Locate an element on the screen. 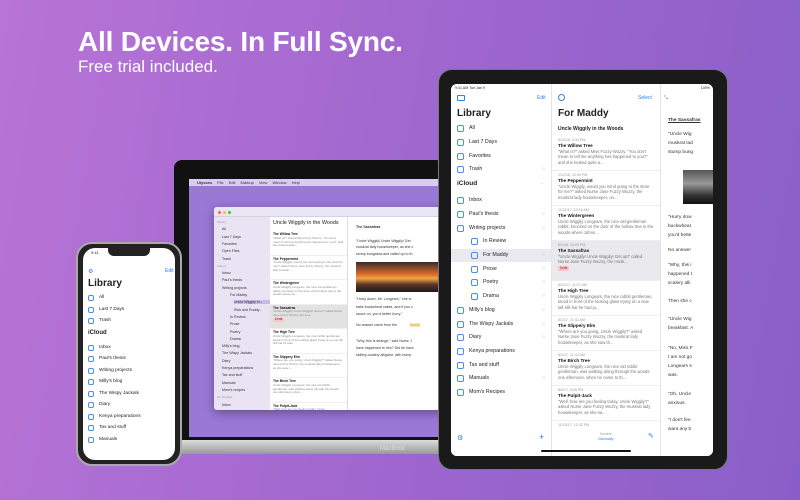 This screenshot has width=800, height=500. icloud-item: Paul's thesis » is located at coordinates (501, 214).